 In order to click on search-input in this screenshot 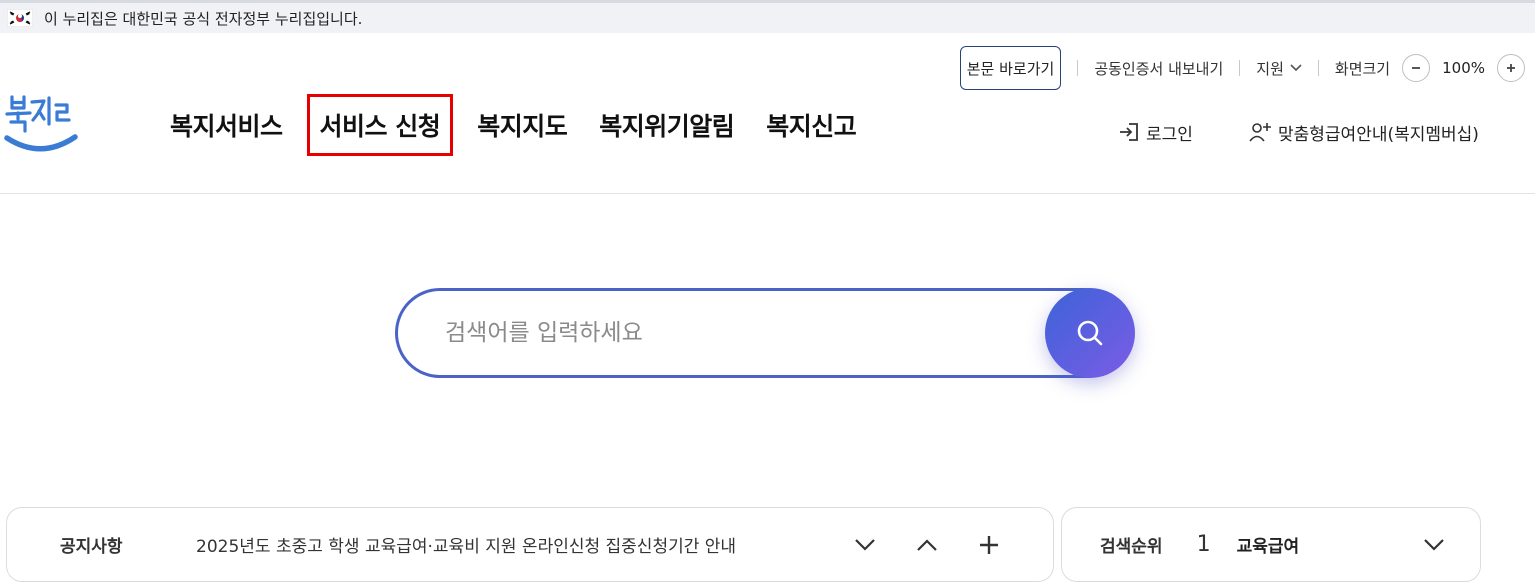, I will do `click(725, 333)`.